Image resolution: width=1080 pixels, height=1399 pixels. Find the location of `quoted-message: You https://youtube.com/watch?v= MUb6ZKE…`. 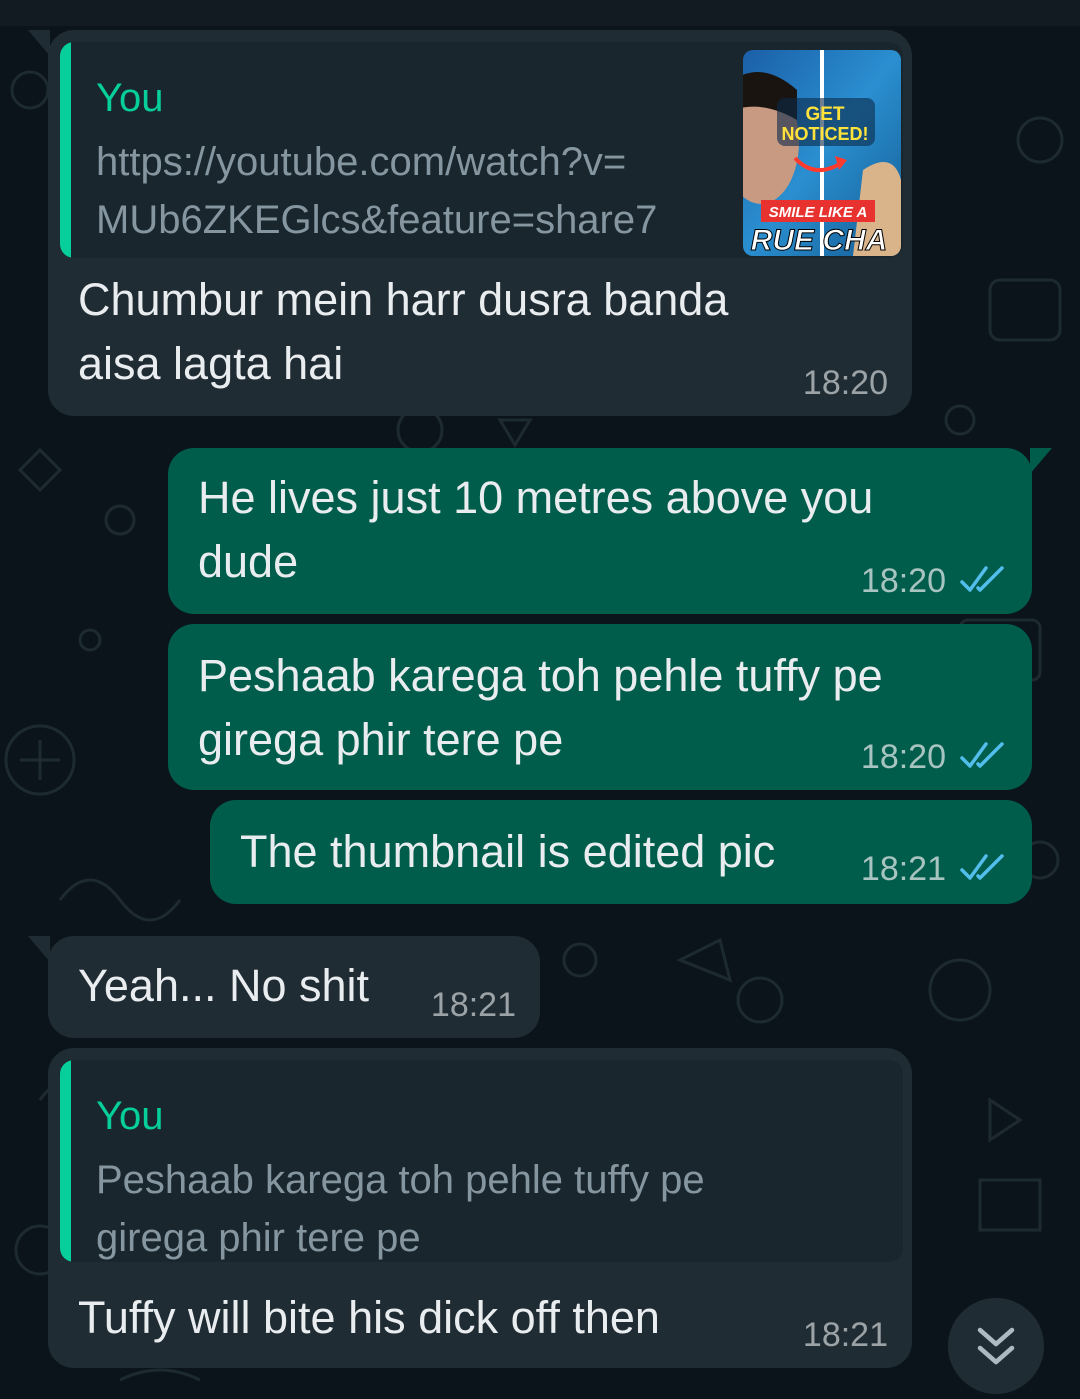

quoted-message: You https://youtube.com/watch?v= MUb6ZKE… is located at coordinates (481, 150).